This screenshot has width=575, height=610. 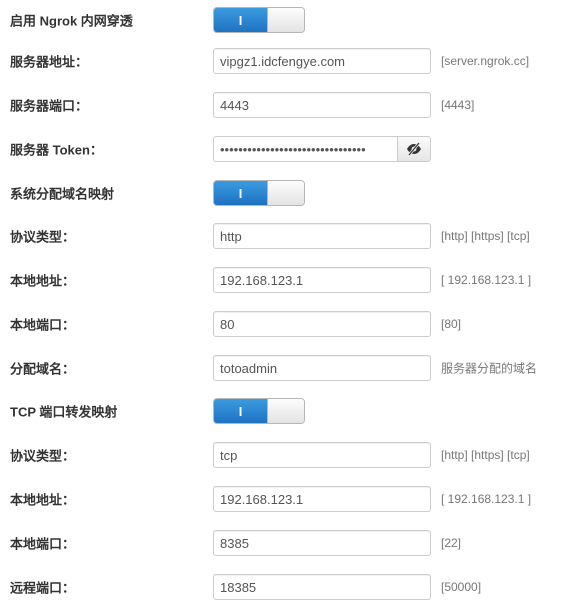 What do you see at coordinates (322, 236) in the screenshot?
I see `http-protocol-input` at bounding box center [322, 236].